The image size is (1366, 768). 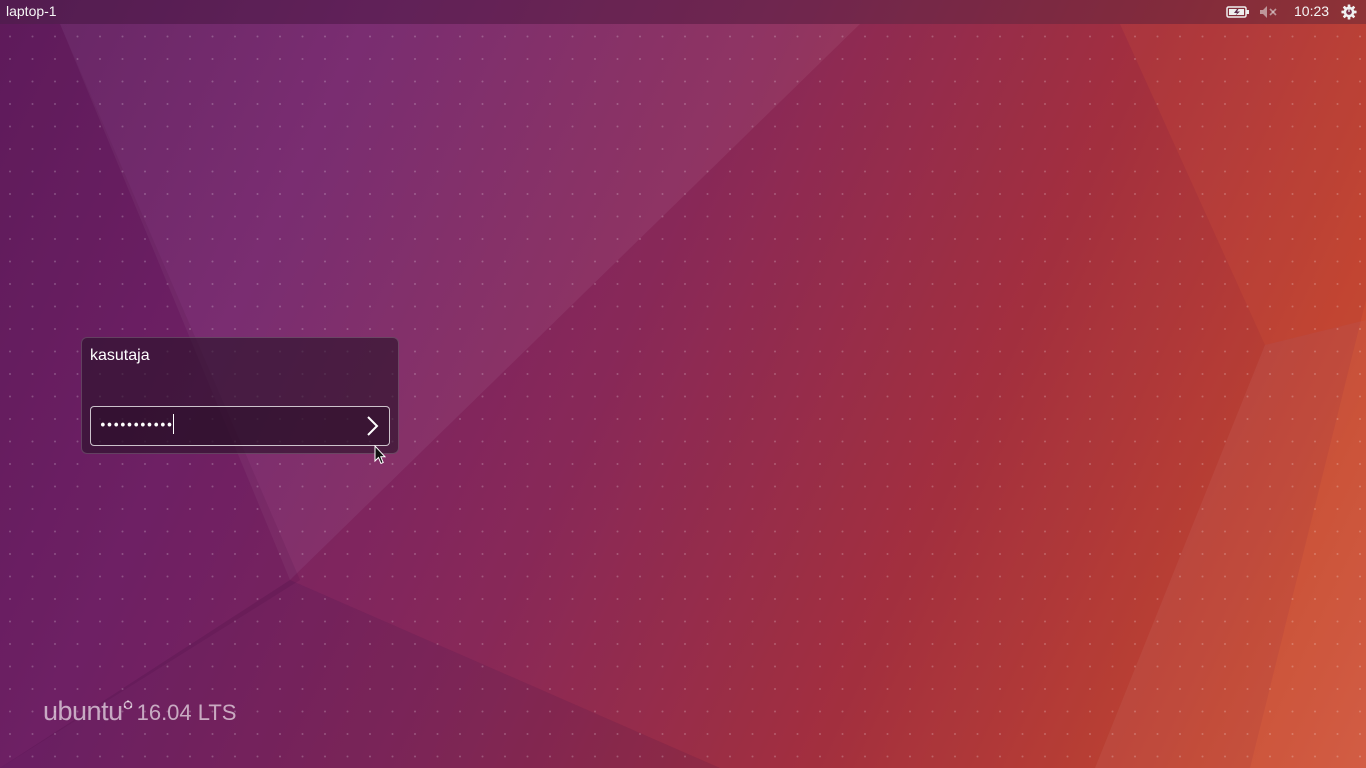 I want to click on login-submit-button, so click(x=373, y=426).